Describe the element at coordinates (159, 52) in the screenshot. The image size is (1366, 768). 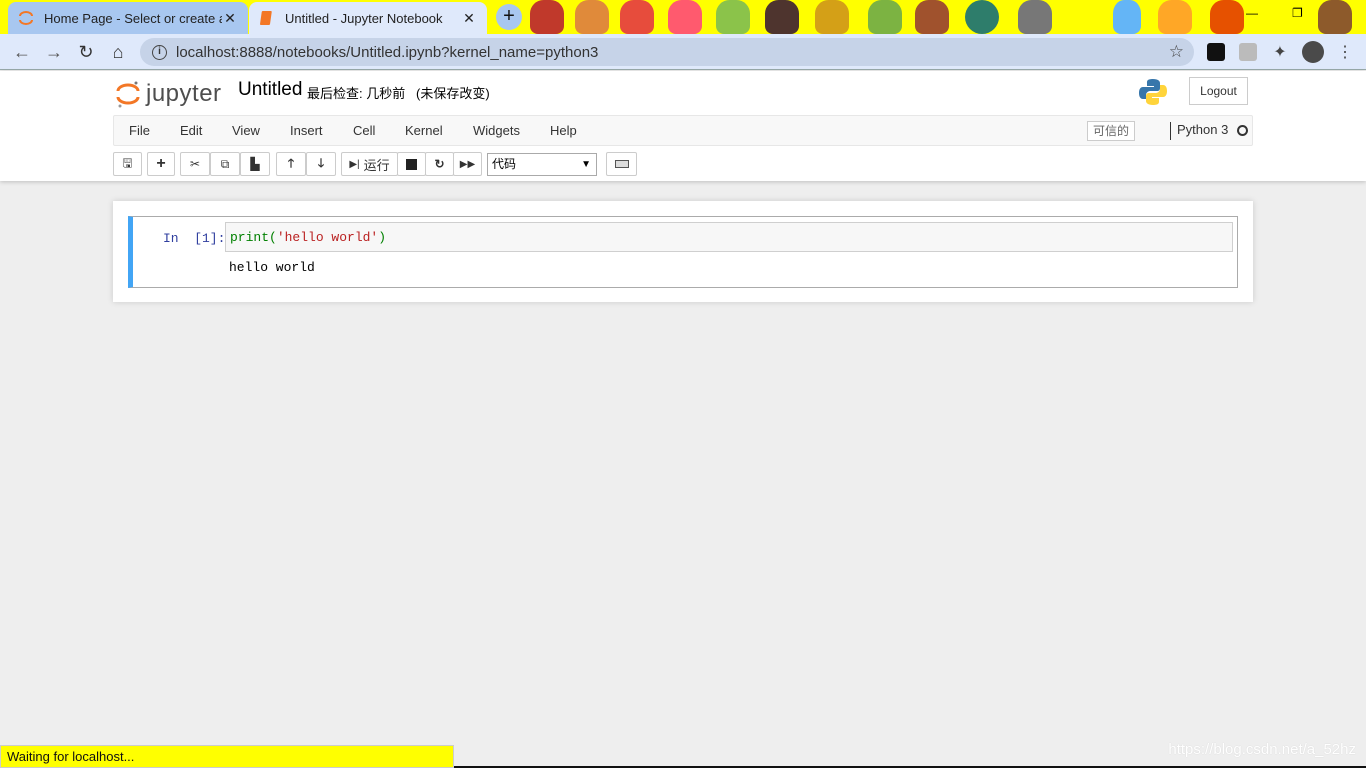
I see `info-icon: i` at that location.